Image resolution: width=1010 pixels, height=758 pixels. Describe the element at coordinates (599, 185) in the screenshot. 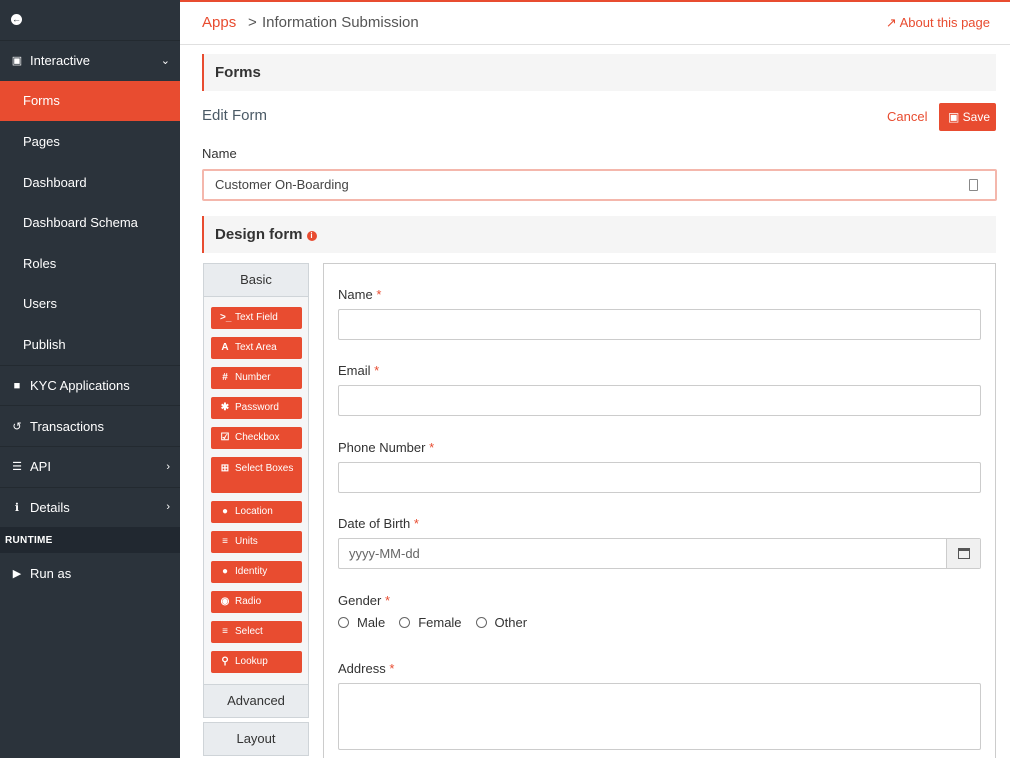

I see `form-name-input: Customer On-Boarding` at that location.